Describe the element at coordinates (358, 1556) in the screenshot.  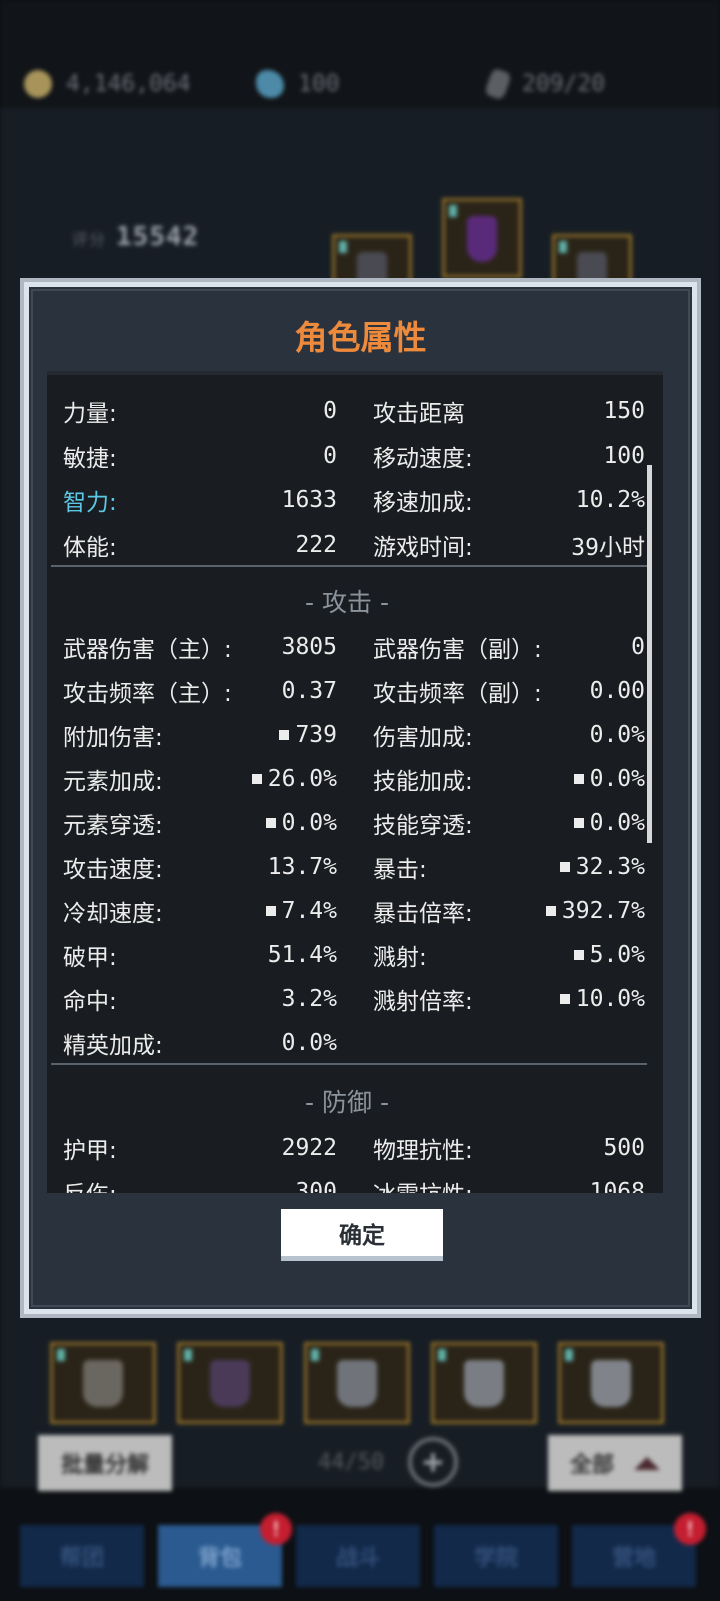
I see `nav-tab-battle: 战斗` at that location.